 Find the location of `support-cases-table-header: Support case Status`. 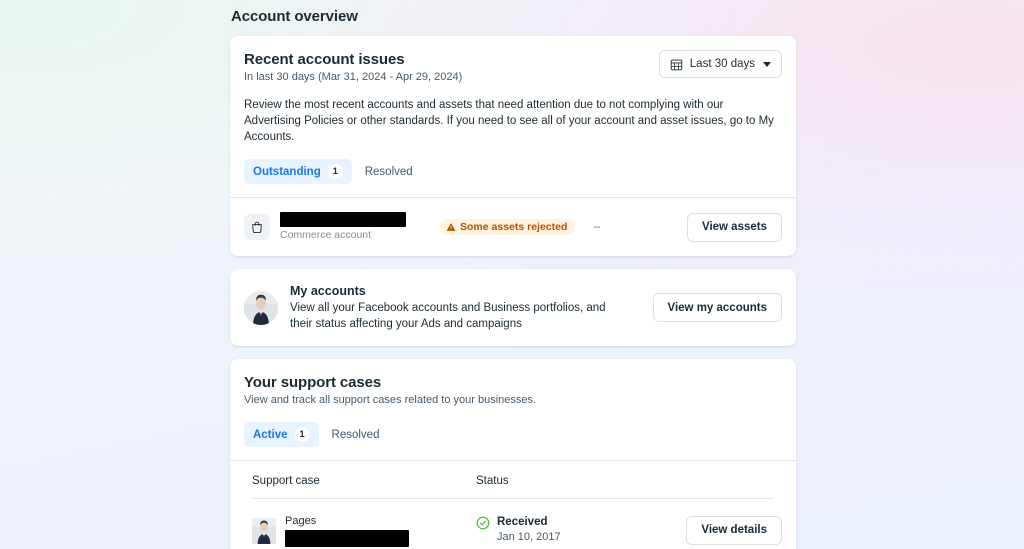

support-cases-table-header: Support case Status is located at coordinates (513, 479).